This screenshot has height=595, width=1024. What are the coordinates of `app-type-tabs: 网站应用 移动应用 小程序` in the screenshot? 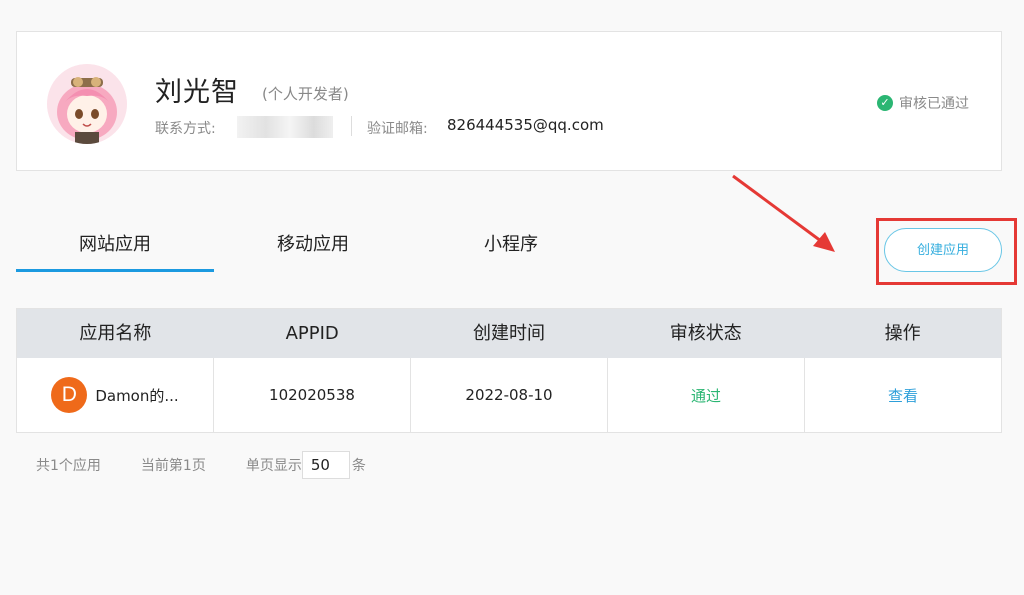 It's located at (313, 246).